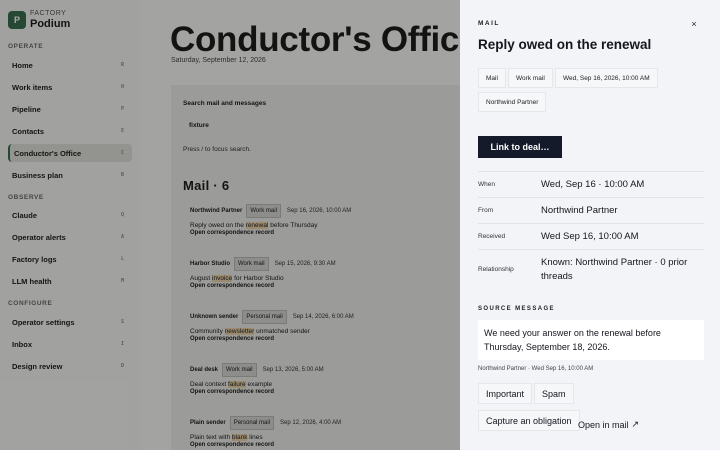 This screenshot has width=720, height=450. I want to click on field-from: From Northwind Partner, so click(591, 210).